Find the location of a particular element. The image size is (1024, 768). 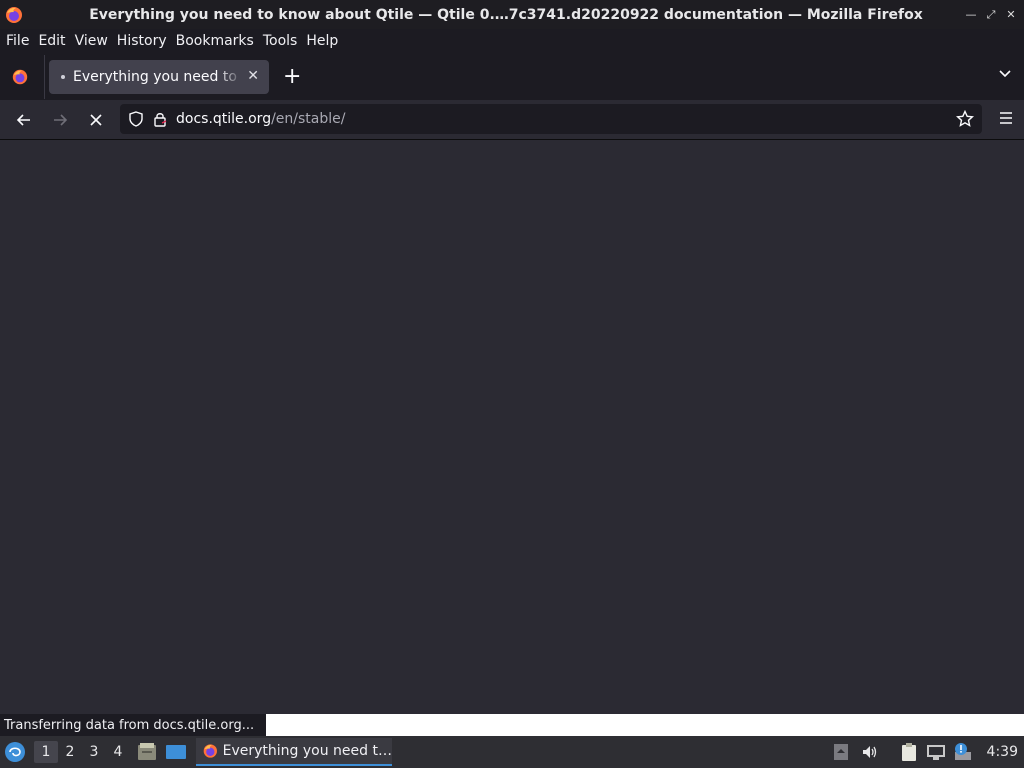

volume-icon is located at coordinates (870, 752).